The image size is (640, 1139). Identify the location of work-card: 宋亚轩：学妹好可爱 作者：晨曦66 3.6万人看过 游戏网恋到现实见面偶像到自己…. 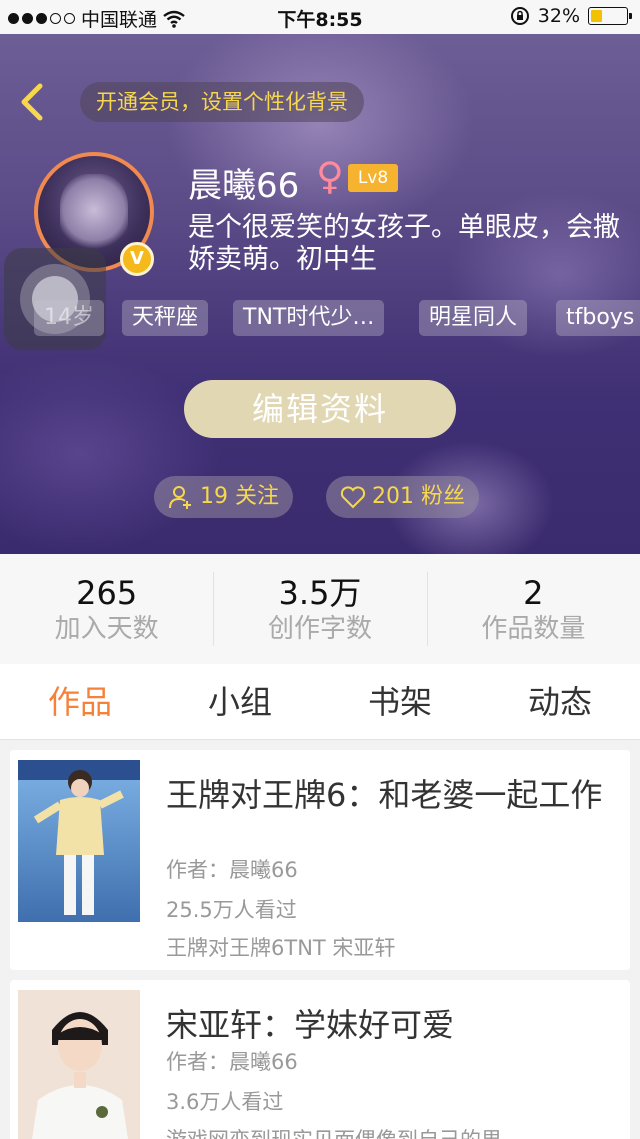
(320, 1059).